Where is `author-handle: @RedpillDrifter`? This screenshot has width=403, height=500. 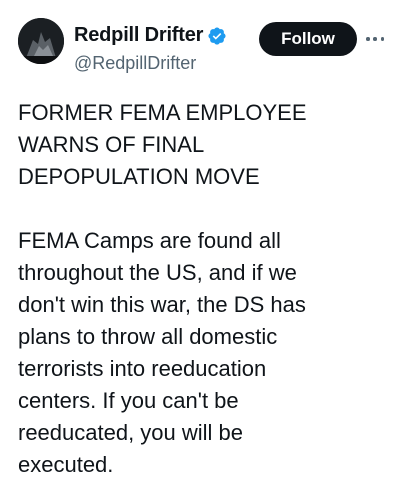
author-handle: @RedpillDrifter is located at coordinates (135, 63).